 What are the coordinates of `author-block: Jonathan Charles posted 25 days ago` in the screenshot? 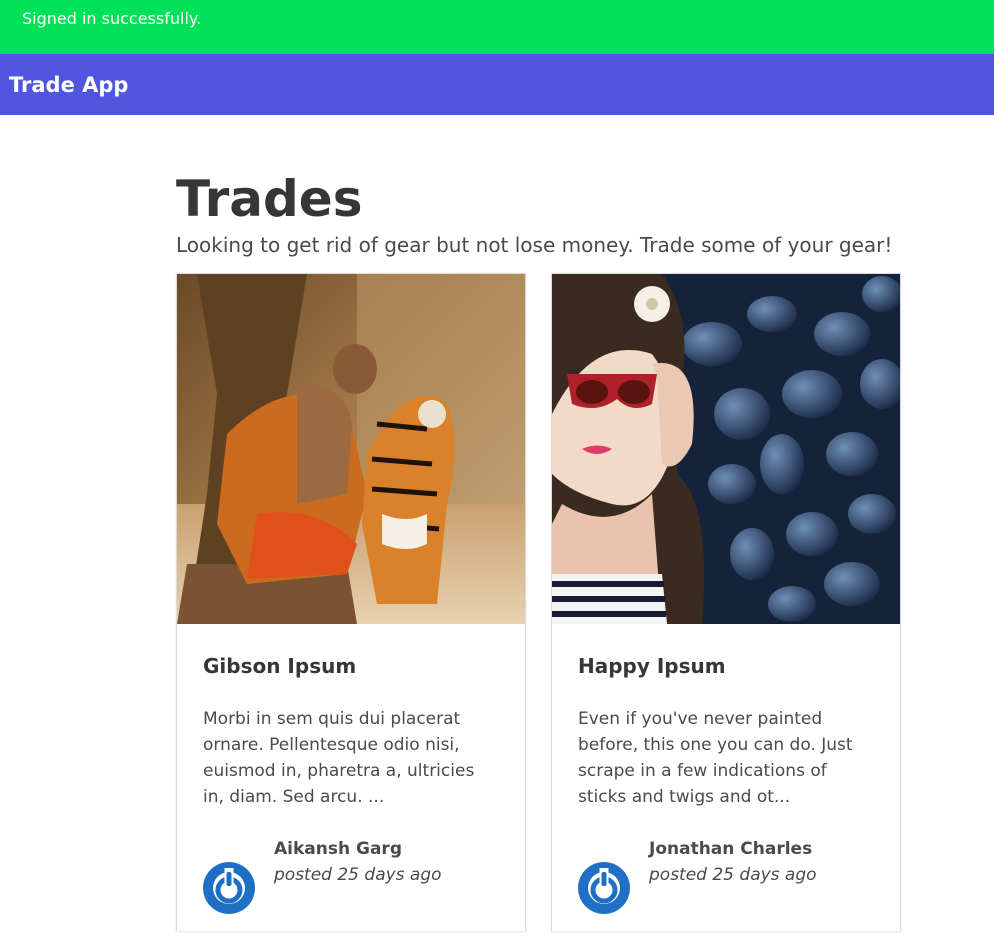 It's located at (726, 875).